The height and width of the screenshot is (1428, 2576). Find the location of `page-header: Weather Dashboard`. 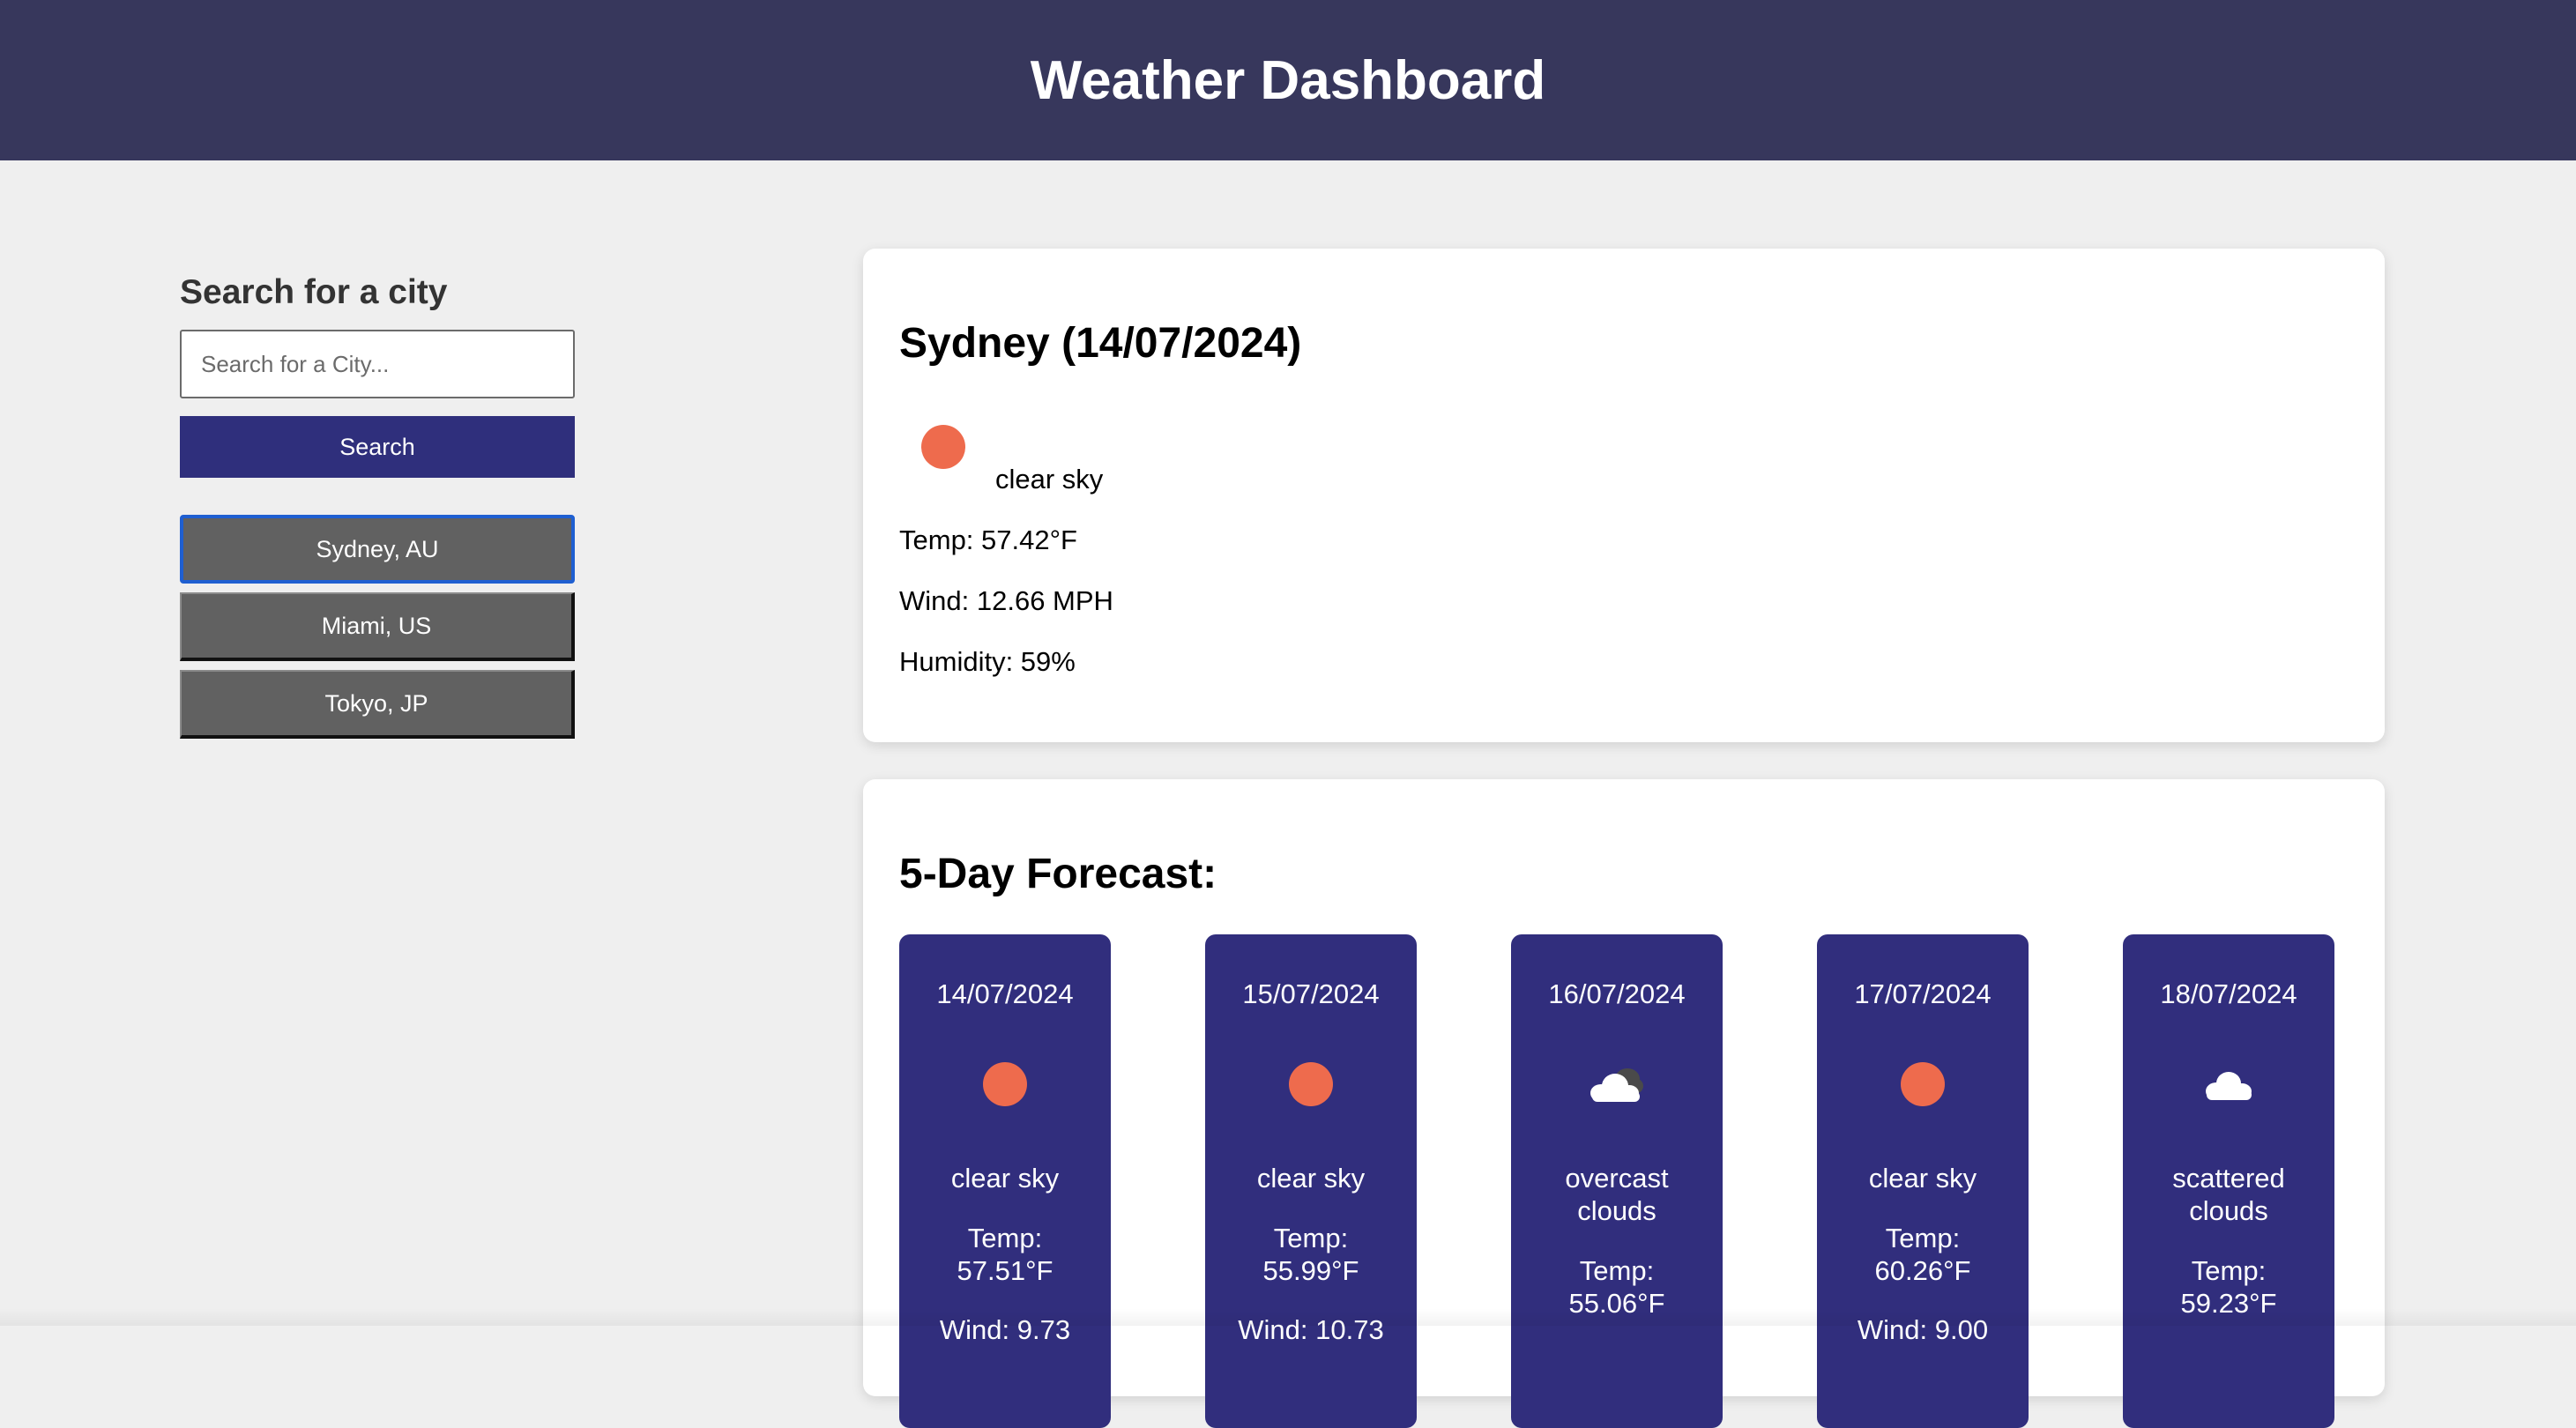

page-header: Weather Dashboard is located at coordinates (1288, 80).